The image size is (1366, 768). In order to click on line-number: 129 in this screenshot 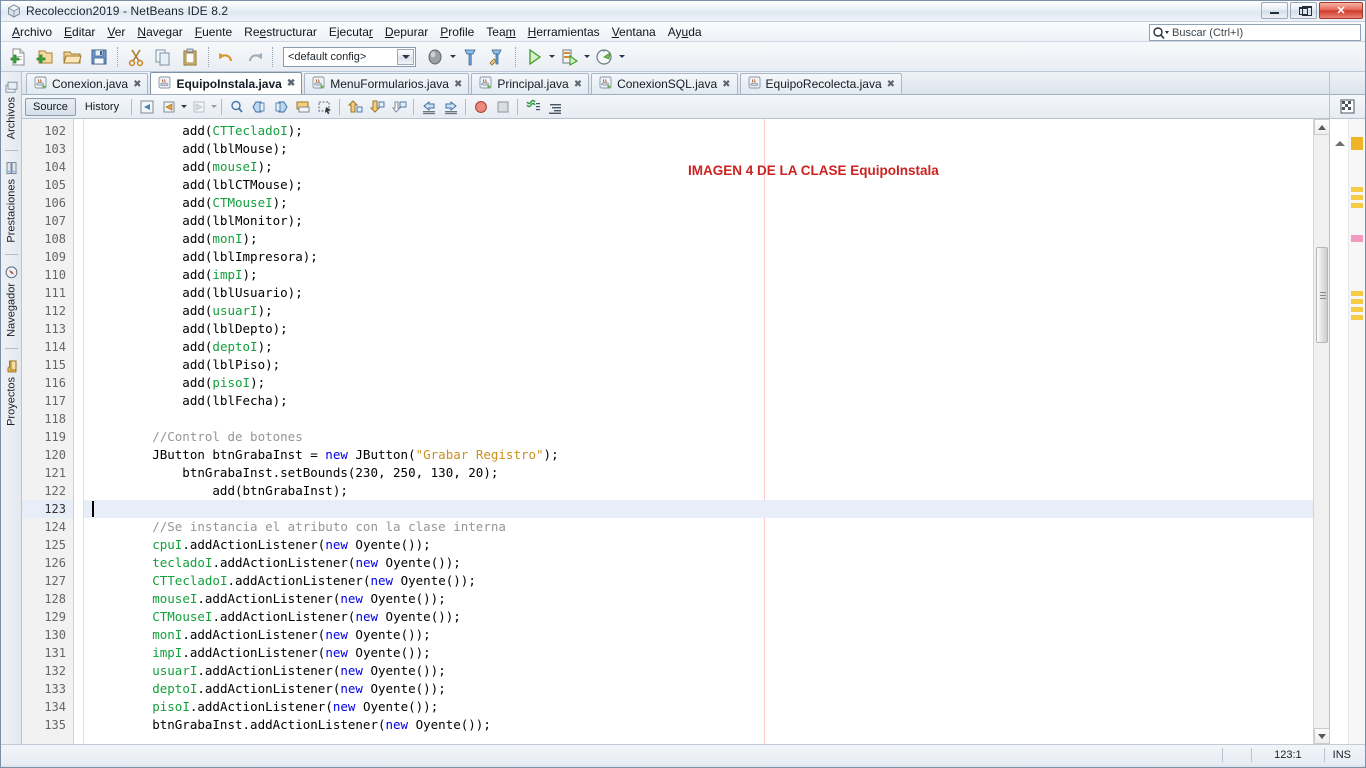, I will do `click(47, 617)`.